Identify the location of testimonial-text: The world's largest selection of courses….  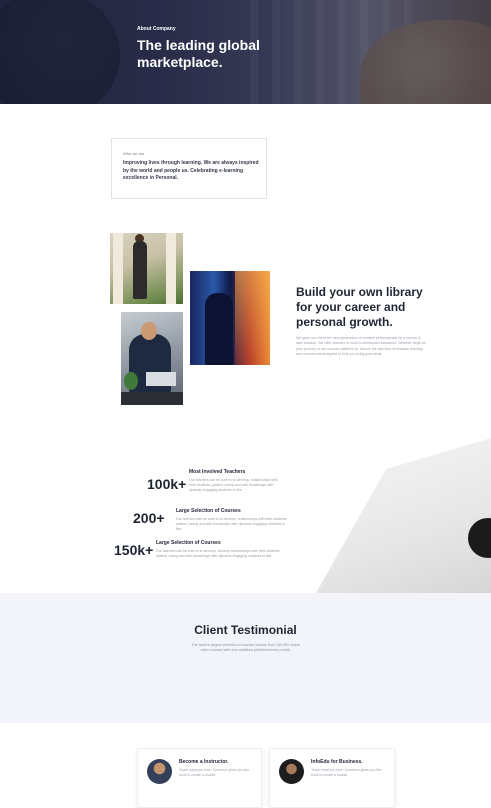
(245, 648).